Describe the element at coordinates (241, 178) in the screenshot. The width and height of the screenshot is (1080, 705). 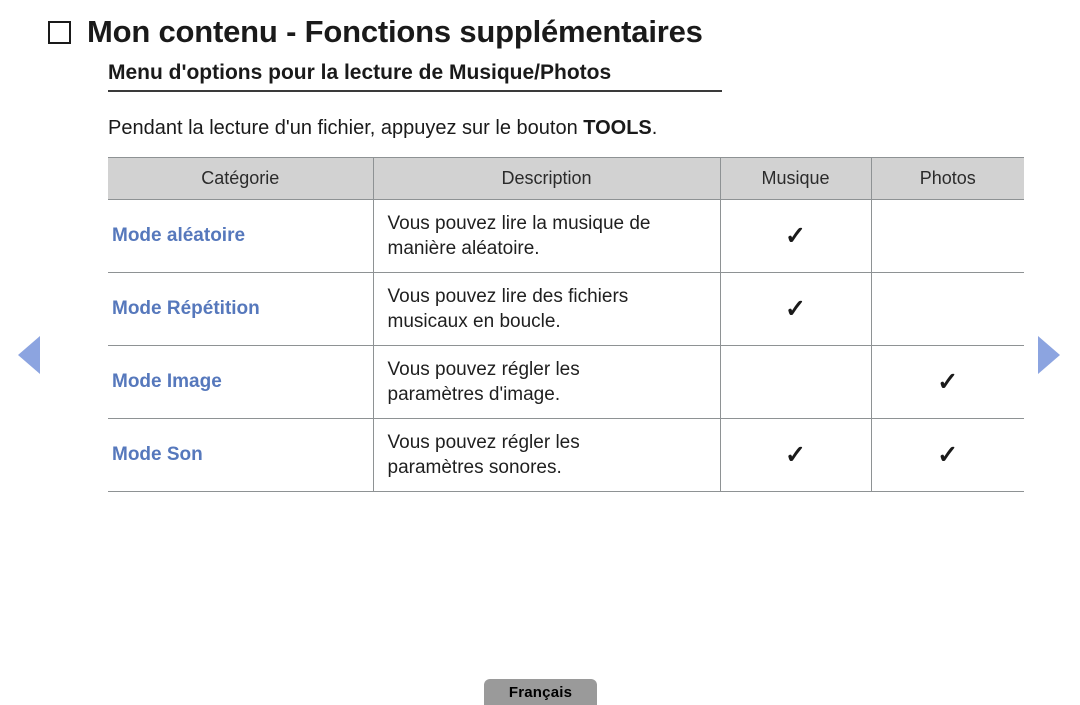
I see `column-header-categorie: Catégorie` at that location.